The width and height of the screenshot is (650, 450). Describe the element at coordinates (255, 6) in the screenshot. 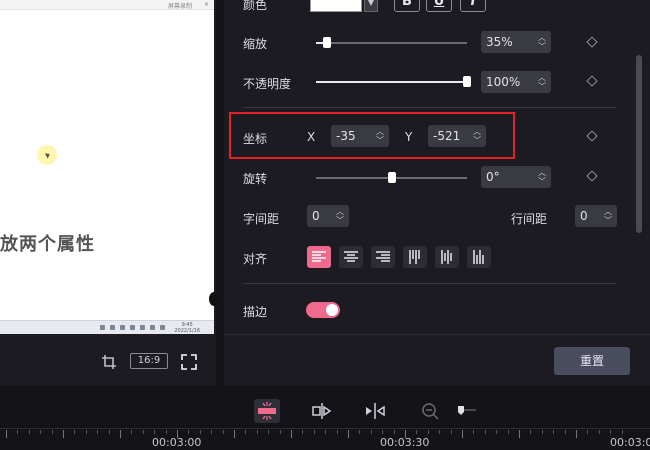

I see `color-label: 颜色` at that location.